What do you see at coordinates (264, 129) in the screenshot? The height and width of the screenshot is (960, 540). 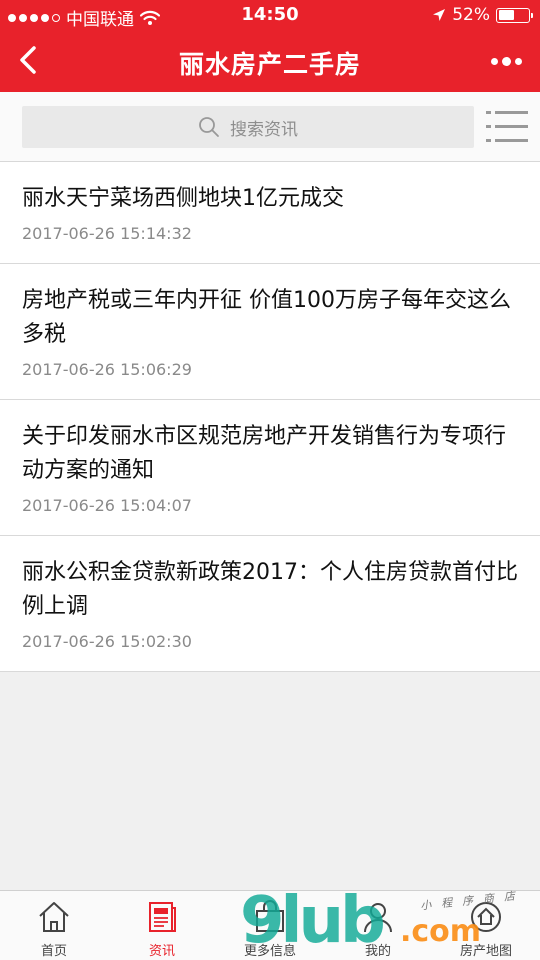 I see `search-placeholder: 搜索资讯` at bounding box center [264, 129].